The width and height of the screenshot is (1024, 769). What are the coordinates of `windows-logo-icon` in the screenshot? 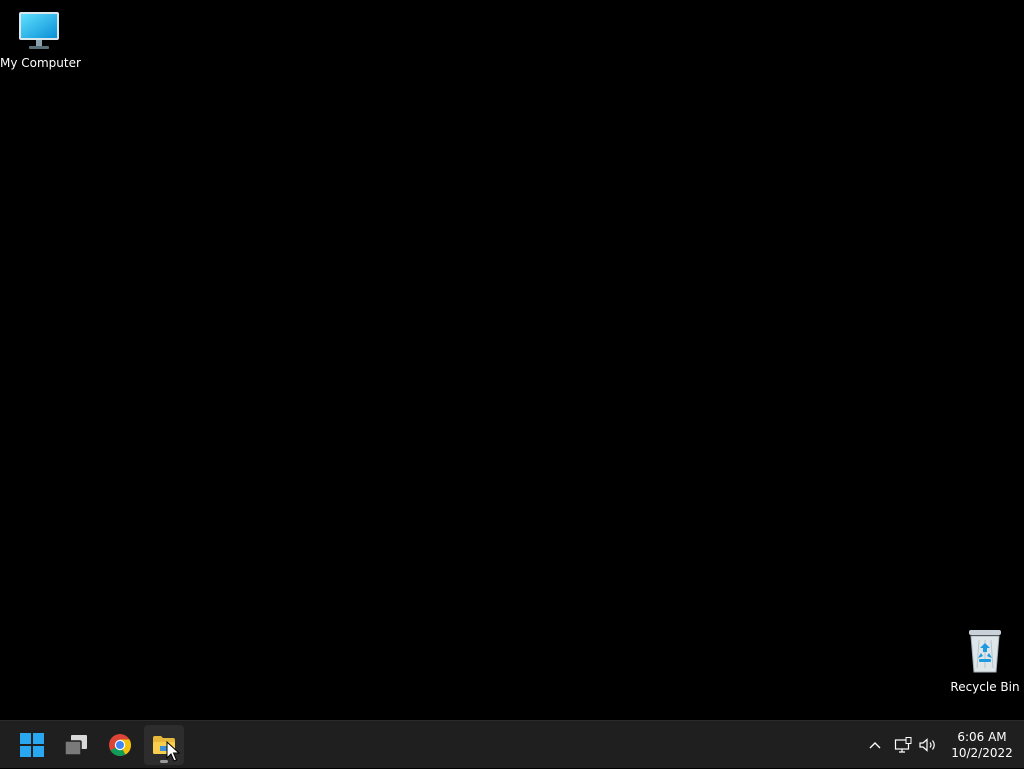 It's located at (32, 745).